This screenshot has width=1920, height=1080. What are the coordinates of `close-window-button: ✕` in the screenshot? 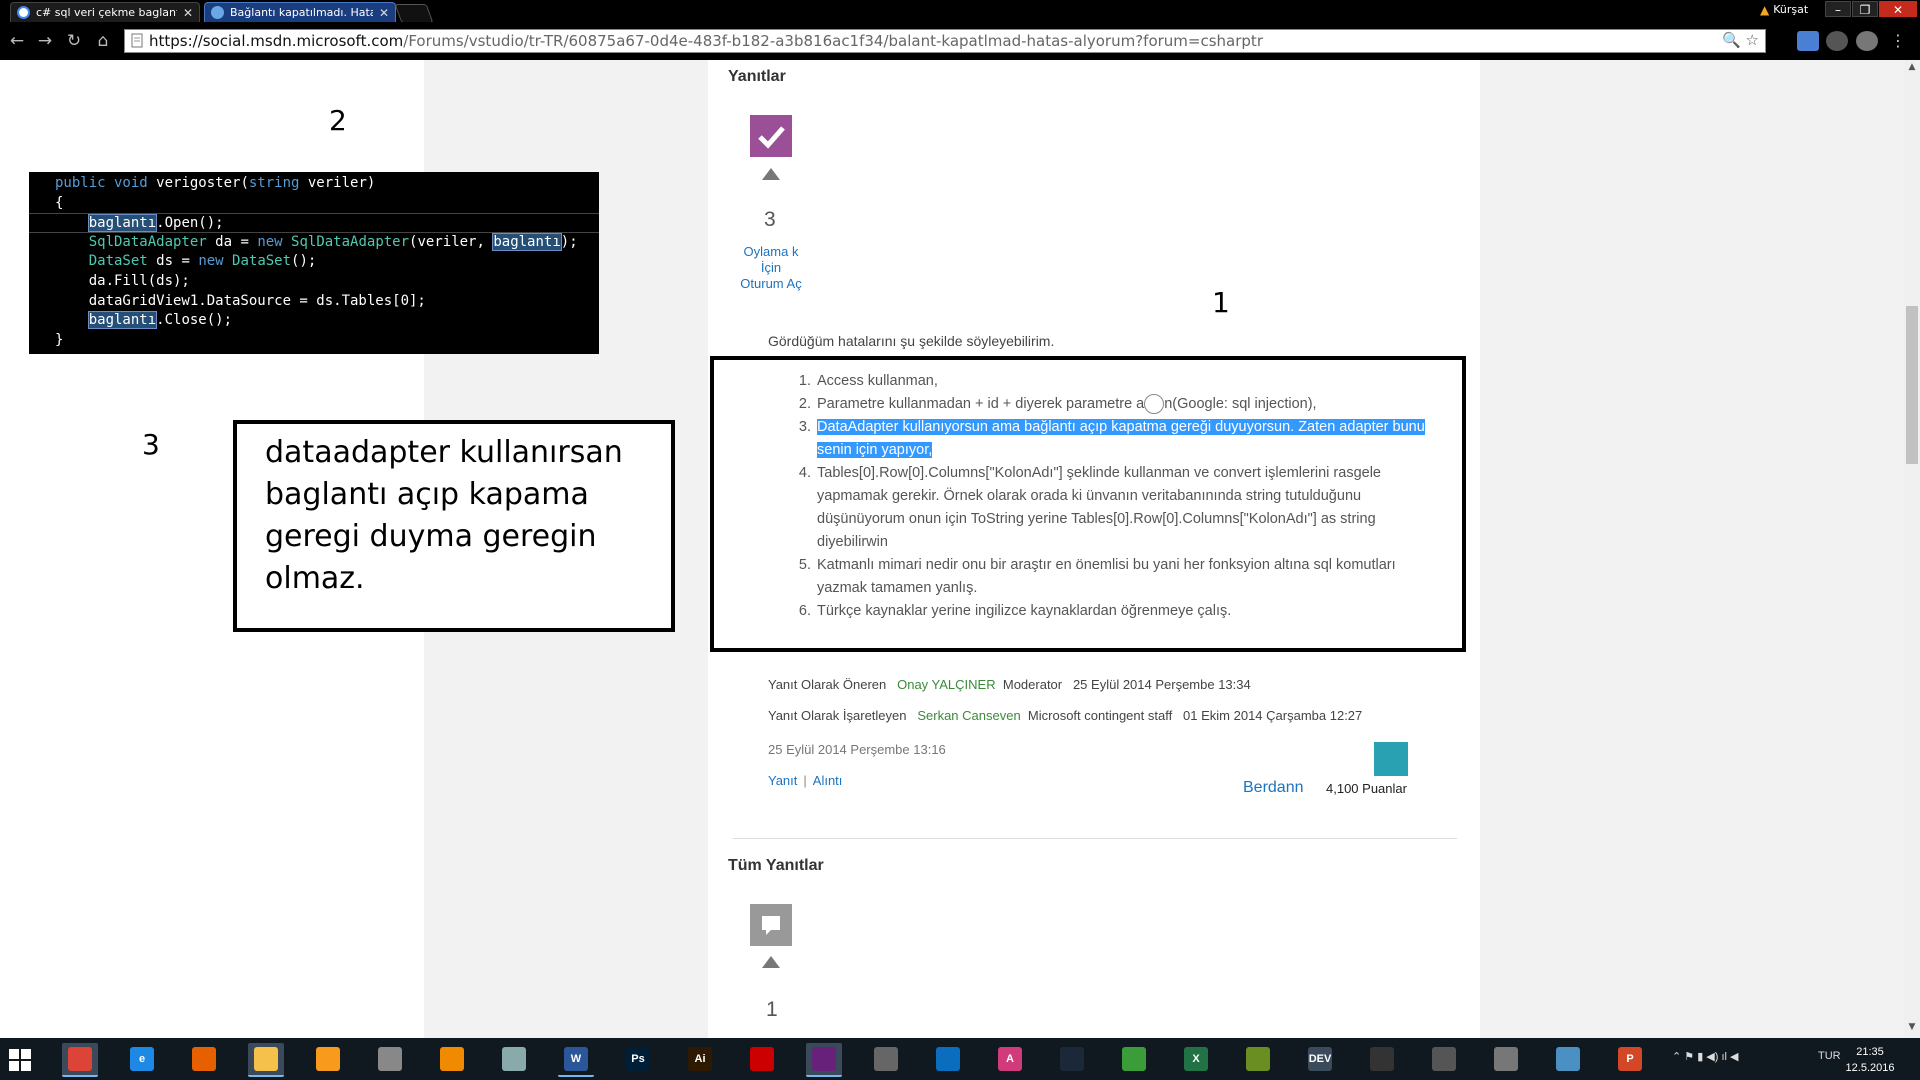 It's located at (1898, 9).